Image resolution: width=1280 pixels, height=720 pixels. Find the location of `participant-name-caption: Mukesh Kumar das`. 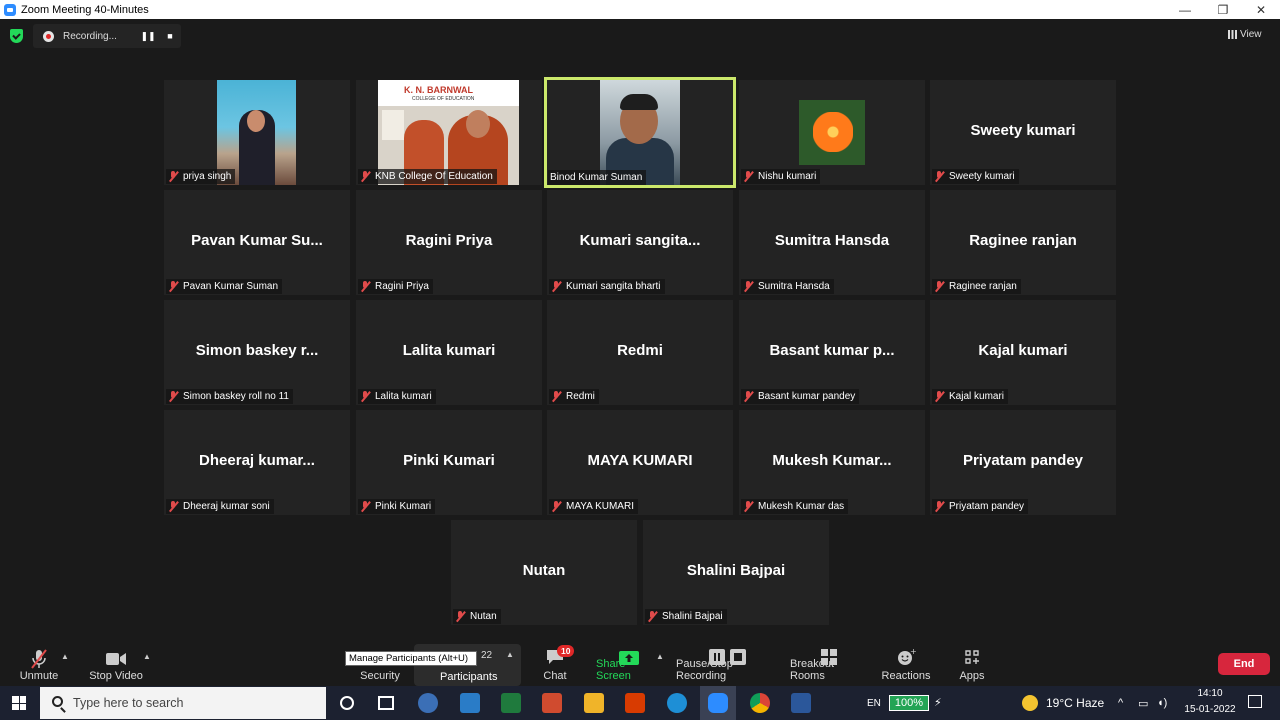

participant-name-caption: Mukesh Kumar das is located at coordinates (795, 506).